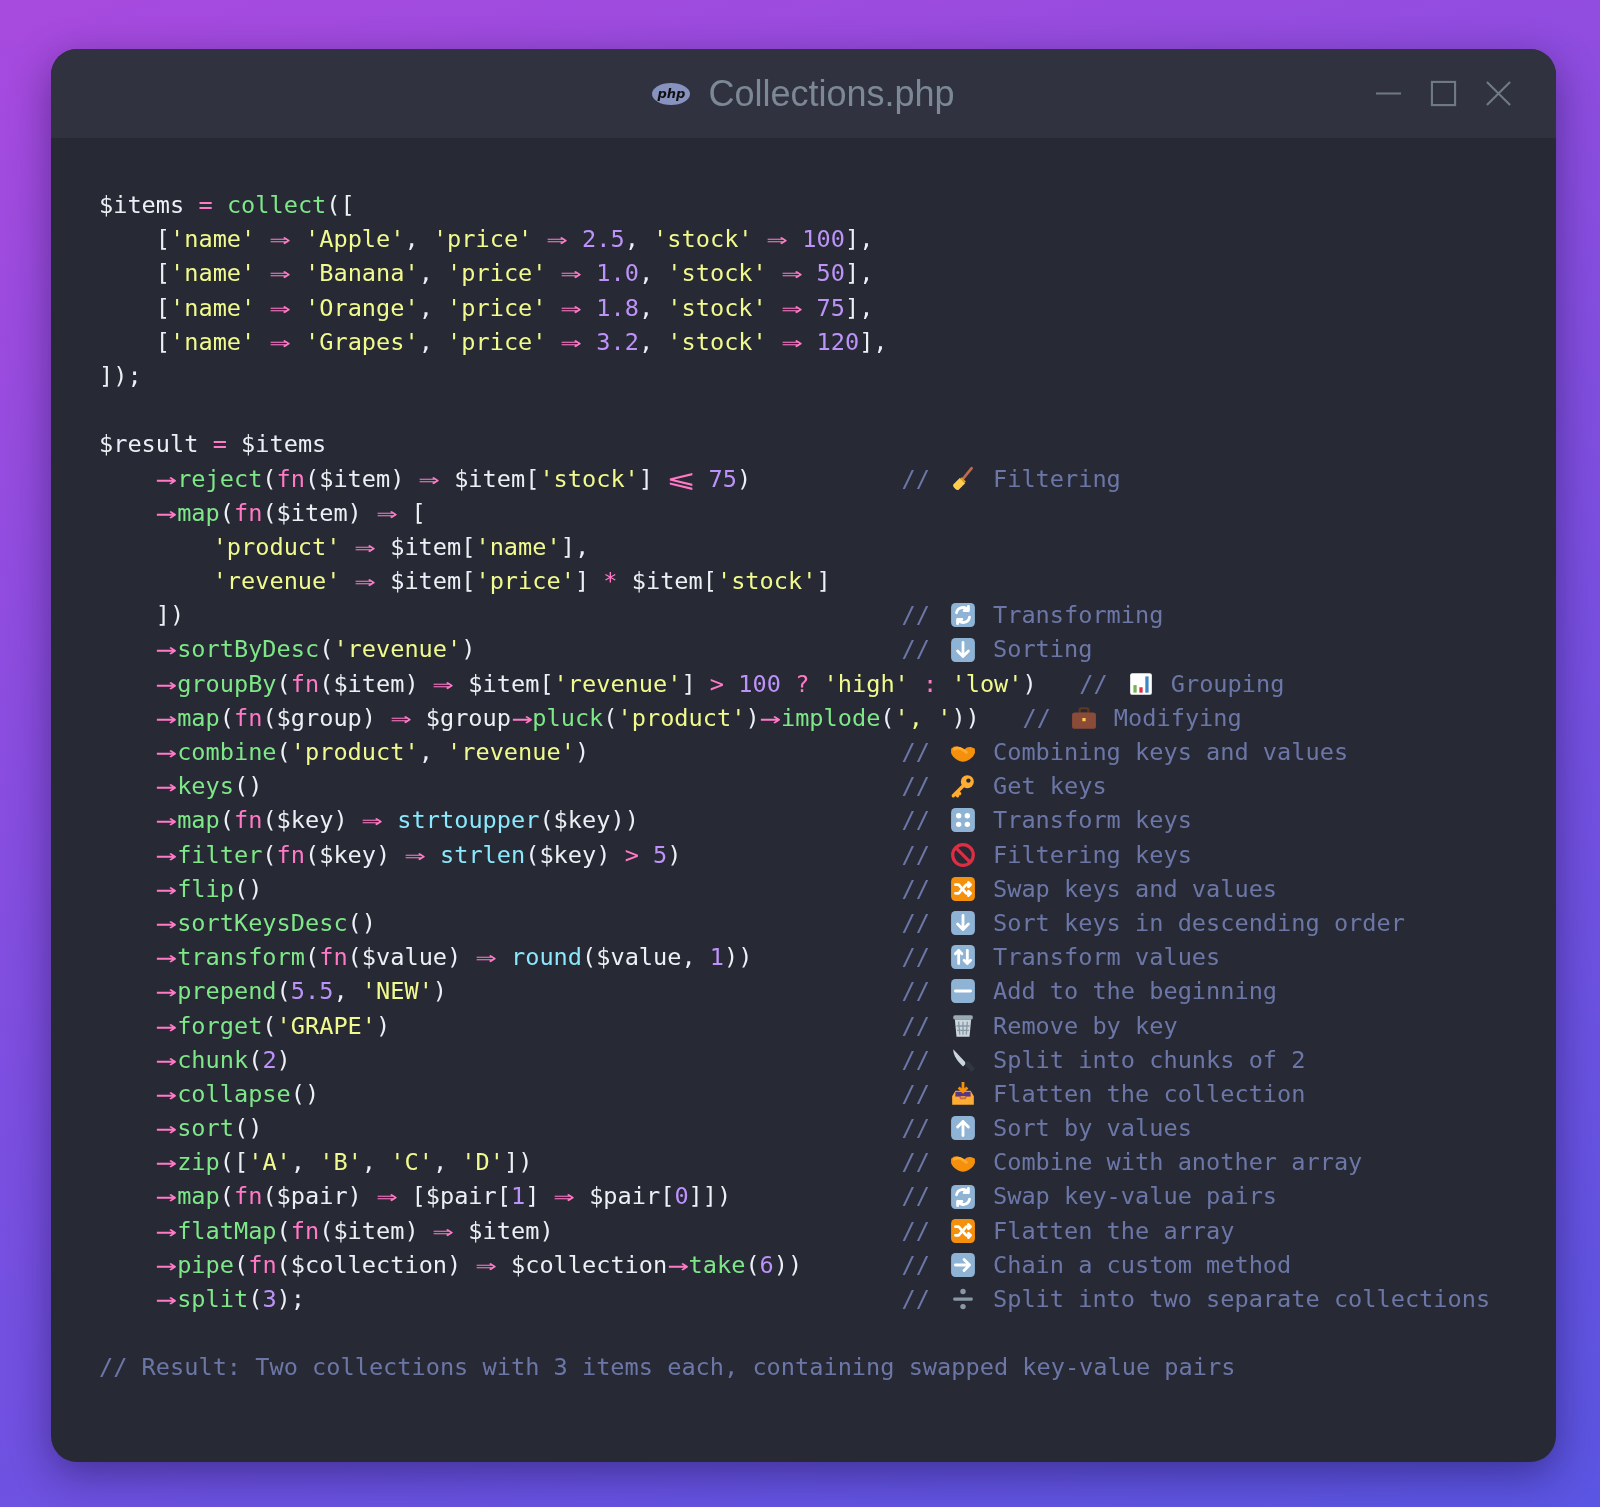  Describe the element at coordinates (290, 513) in the screenshot. I see `code-line: →map(fn($item) ⇒ [` at that location.